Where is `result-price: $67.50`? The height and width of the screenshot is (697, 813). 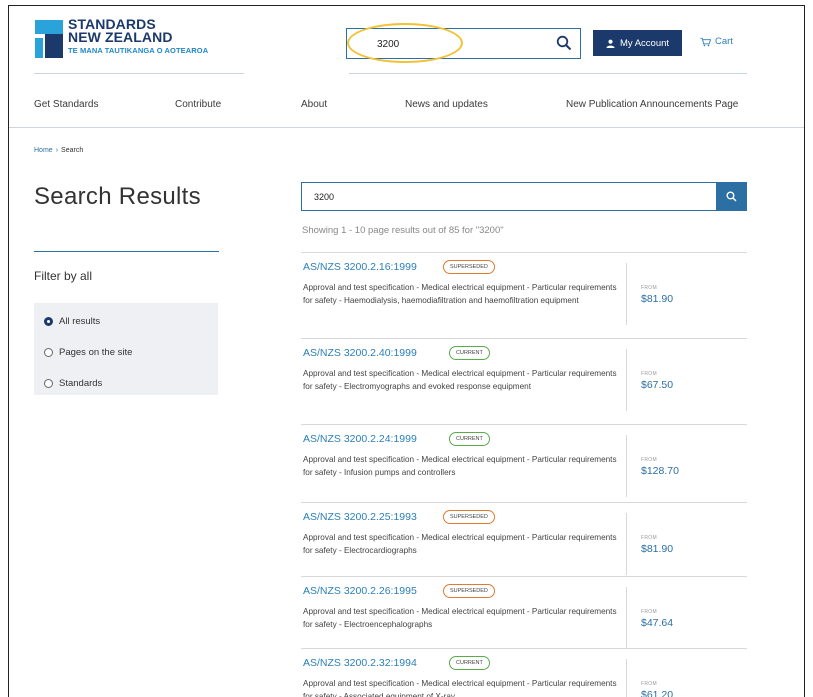 result-price: $67.50 is located at coordinates (657, 385).